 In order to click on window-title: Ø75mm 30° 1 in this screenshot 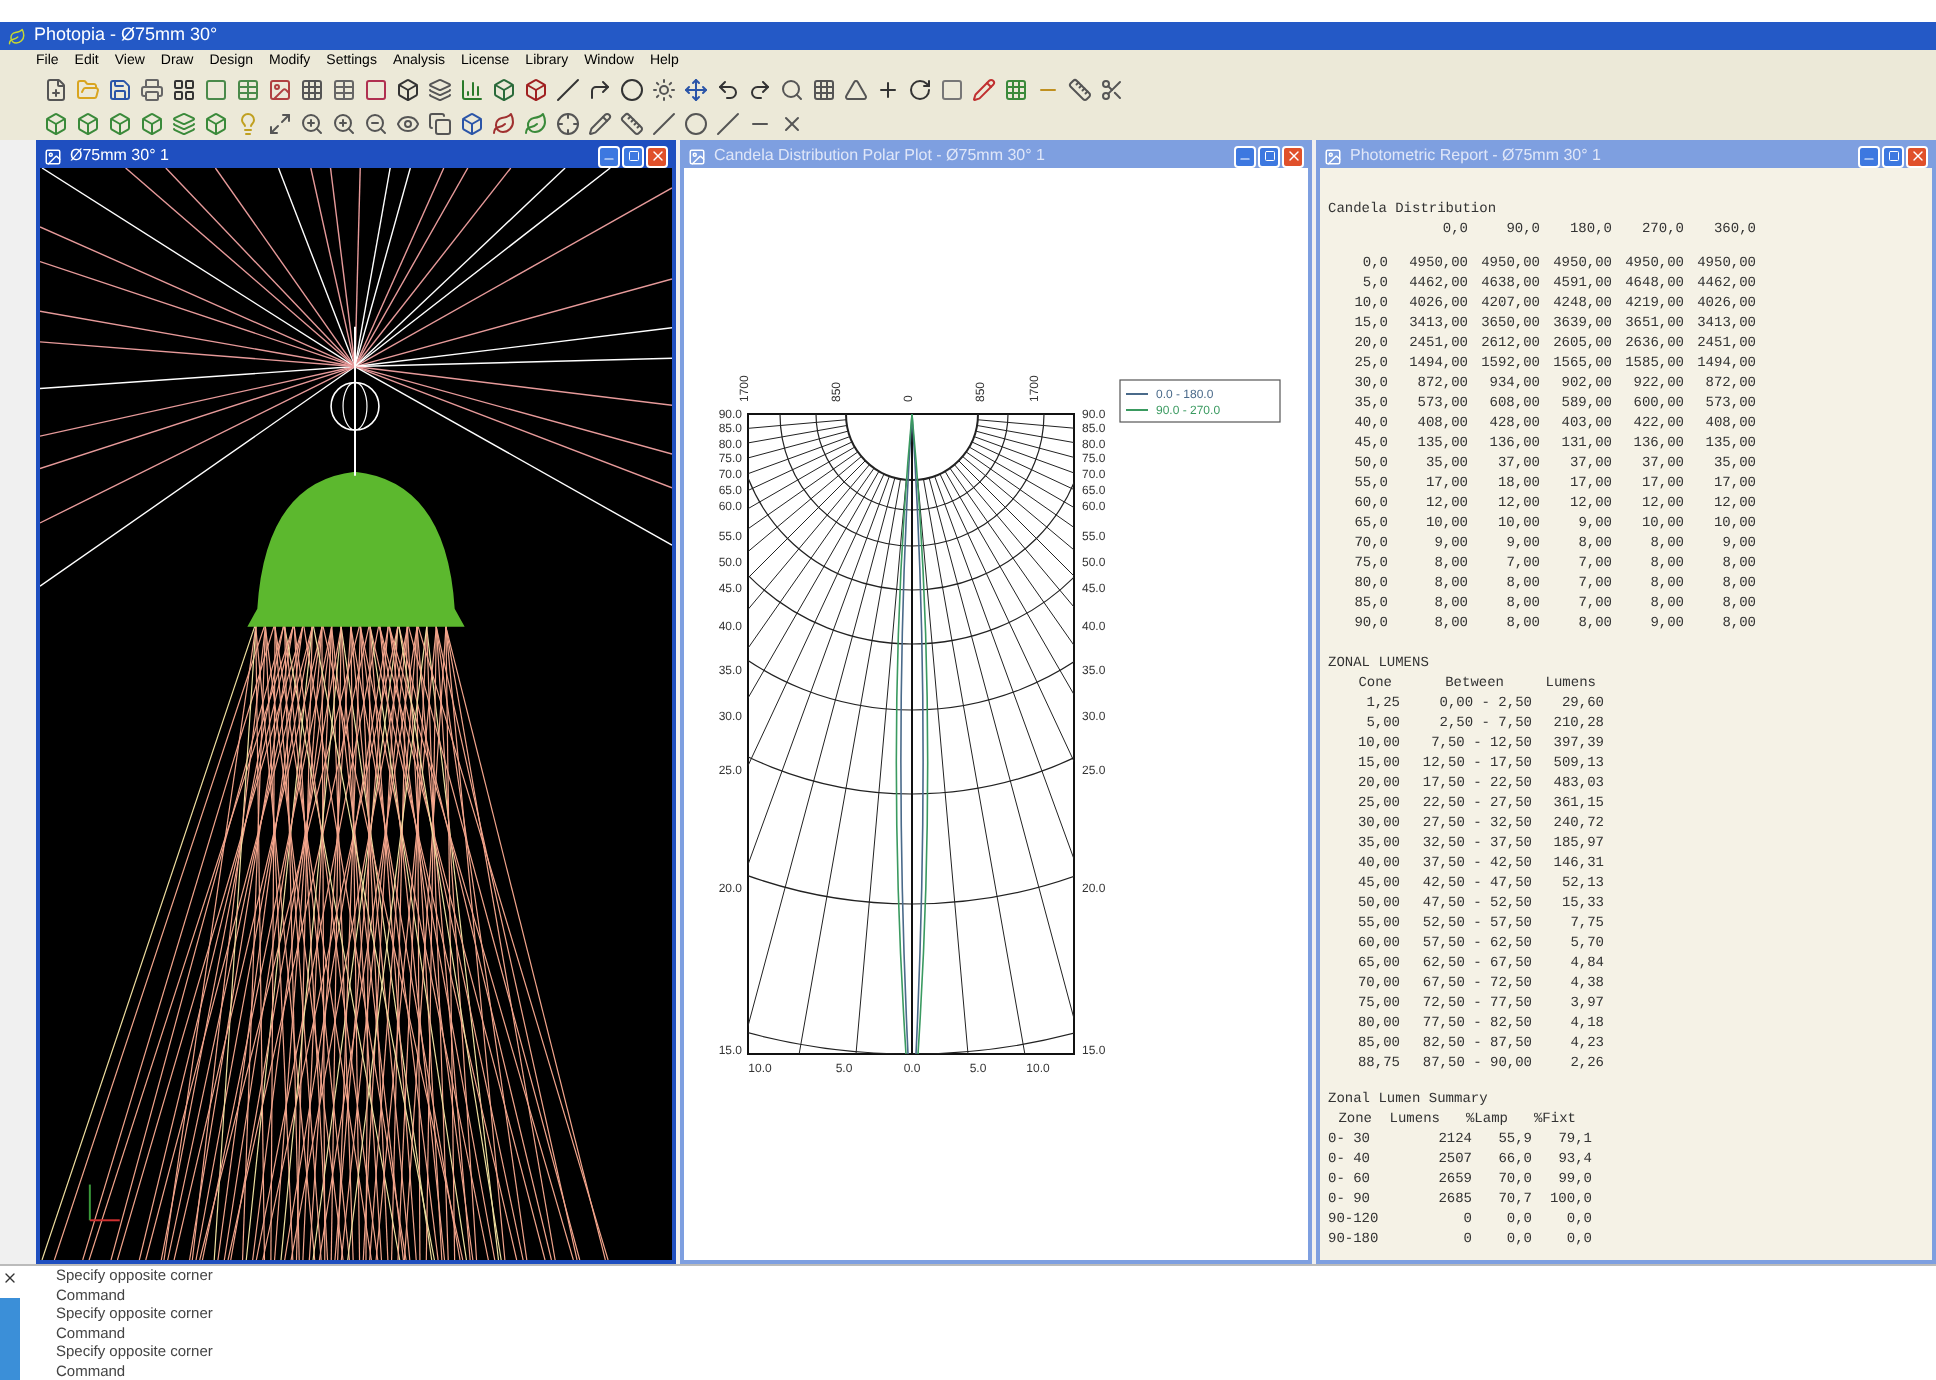, I will do `click(119, 156)`.